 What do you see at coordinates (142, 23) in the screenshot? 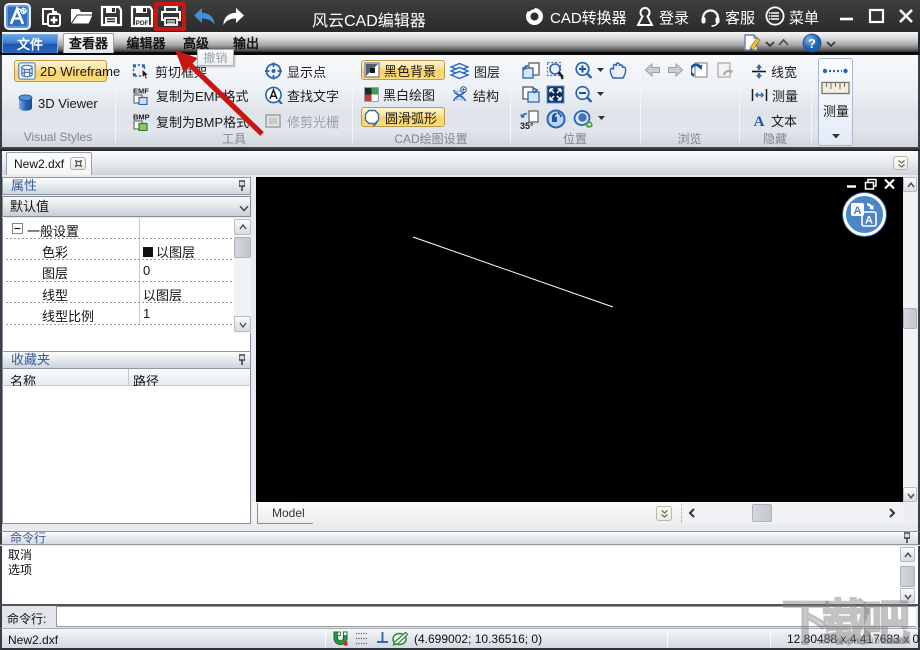
I see `svg-text: PDF` at bounding box center [142, 23].